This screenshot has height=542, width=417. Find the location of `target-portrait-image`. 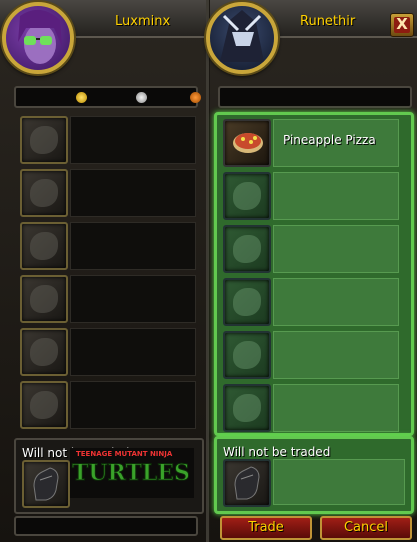

target-portrait-image is located at coordinates (242, 36).